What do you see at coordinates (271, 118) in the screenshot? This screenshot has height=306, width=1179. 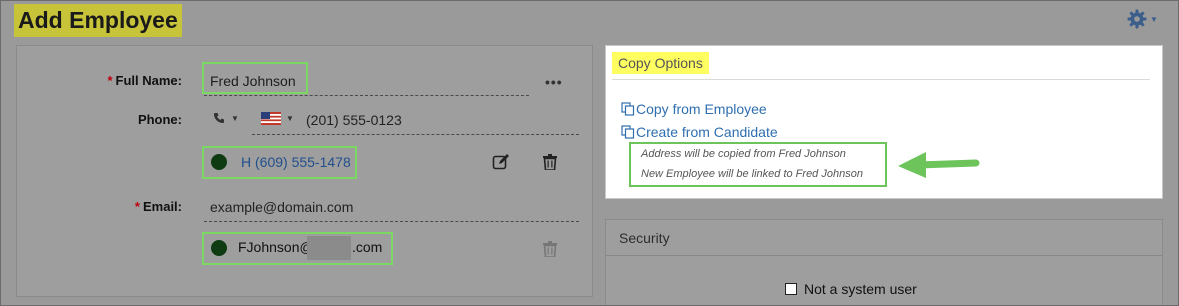 I see `us-flag-icon` at bounding box center [271, 118].